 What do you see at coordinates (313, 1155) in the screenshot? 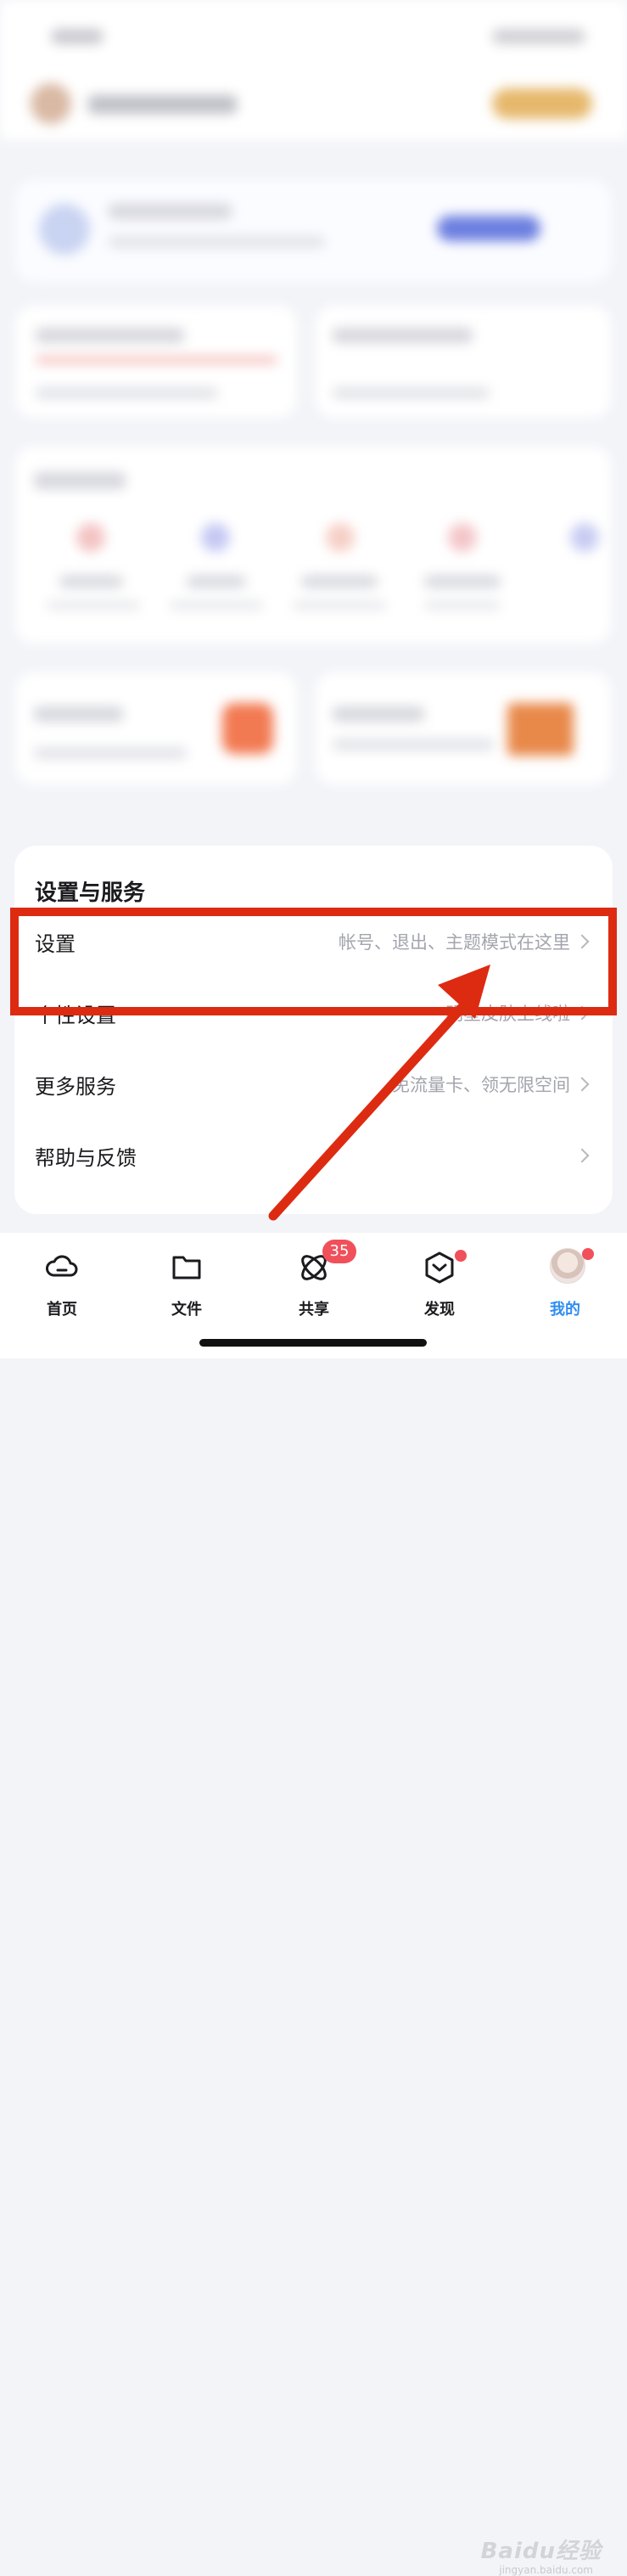
I see `help-feedback-row: 帮助与反馈` at bounding box center [313, 1155].